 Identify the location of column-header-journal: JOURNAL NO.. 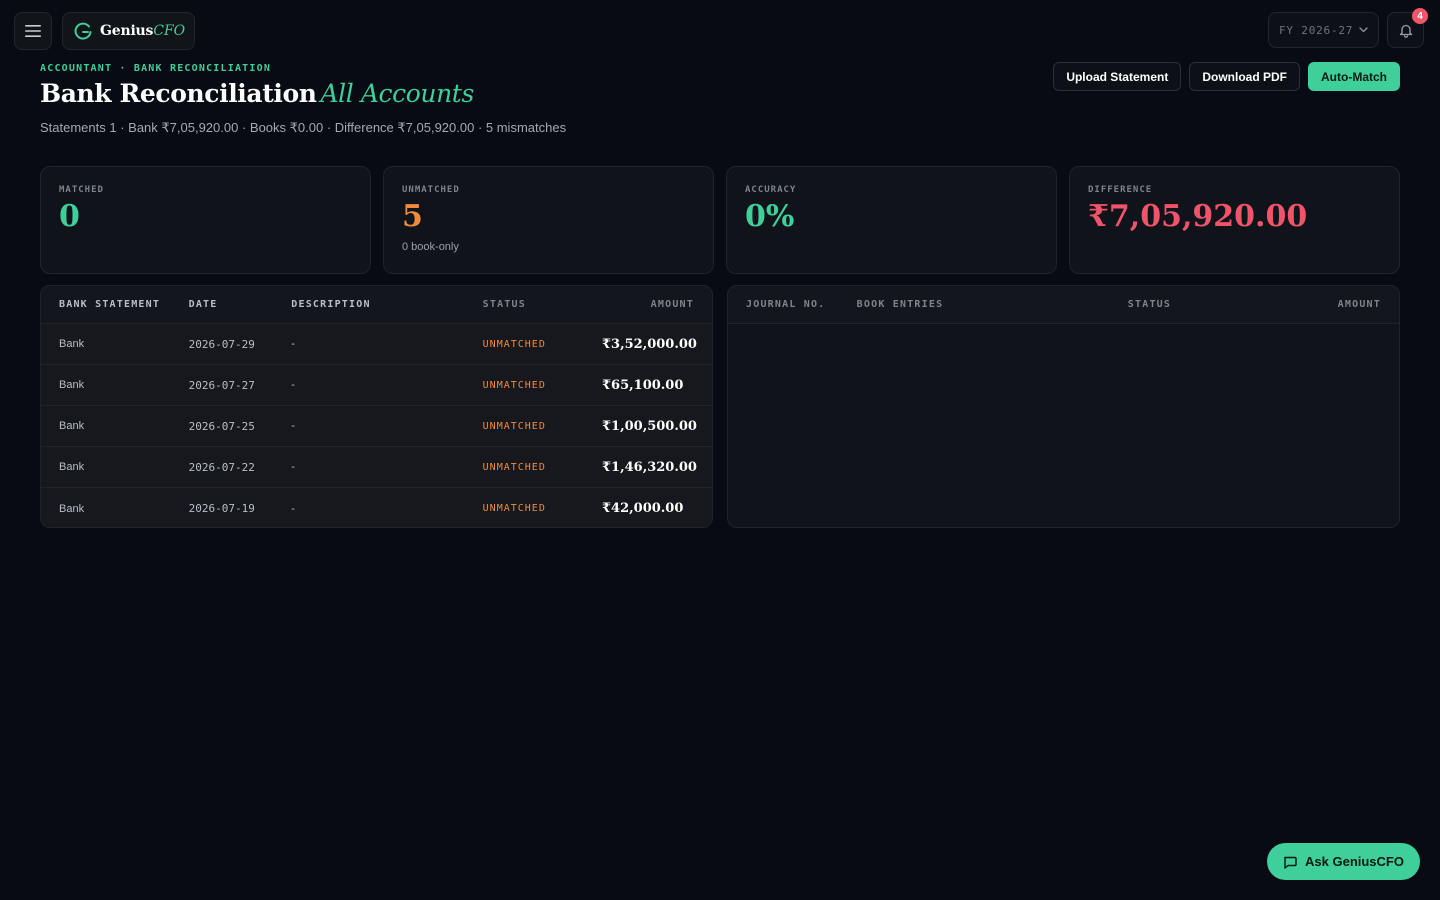
(792, 304).